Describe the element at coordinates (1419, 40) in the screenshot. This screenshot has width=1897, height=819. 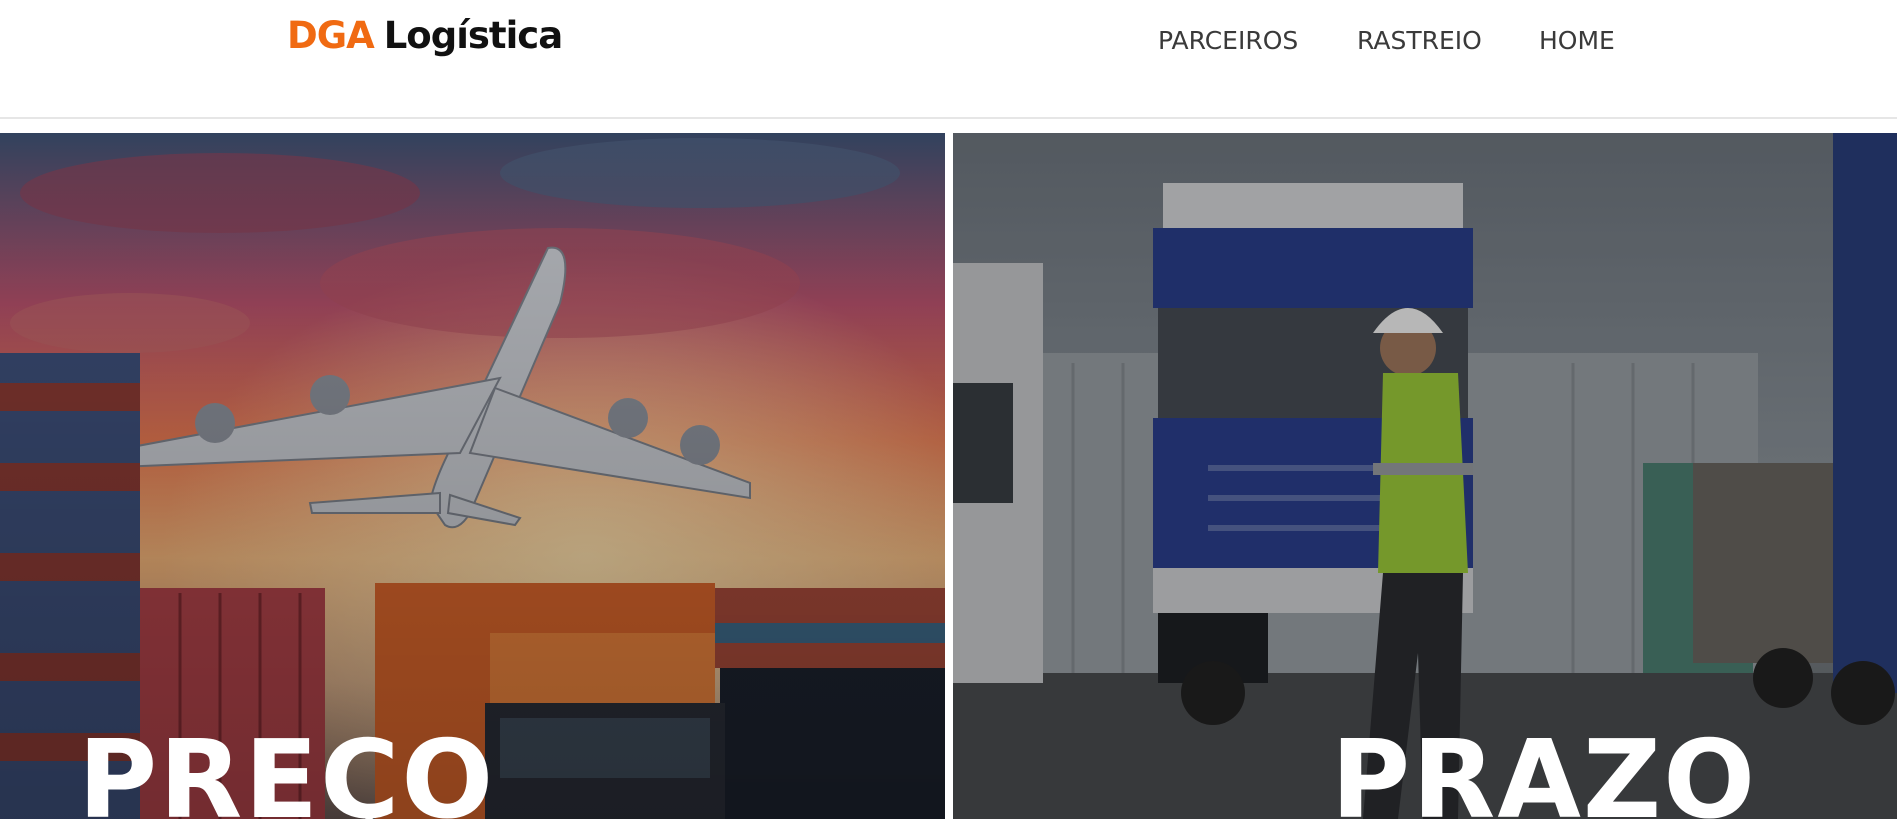
I see `nav-link-rastreio: RASTREIO` at that location.